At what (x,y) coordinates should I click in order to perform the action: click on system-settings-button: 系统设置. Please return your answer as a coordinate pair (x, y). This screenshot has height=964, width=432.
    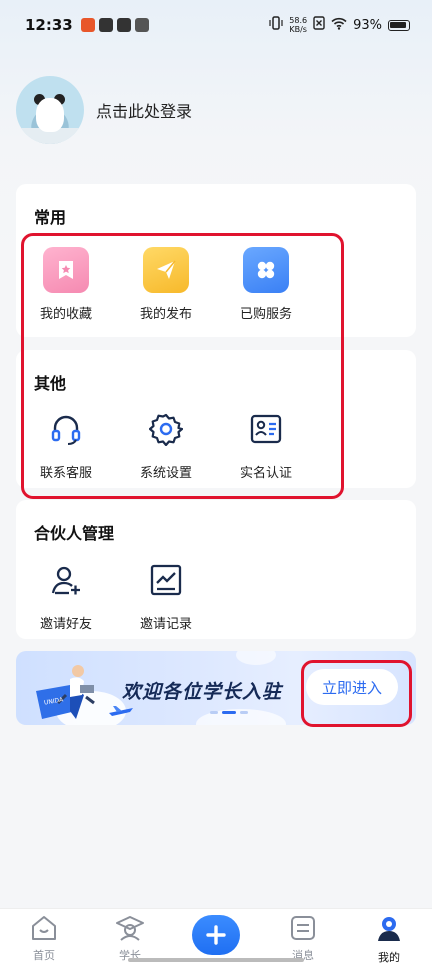
    Looking at the image, I should click on (166, 443).